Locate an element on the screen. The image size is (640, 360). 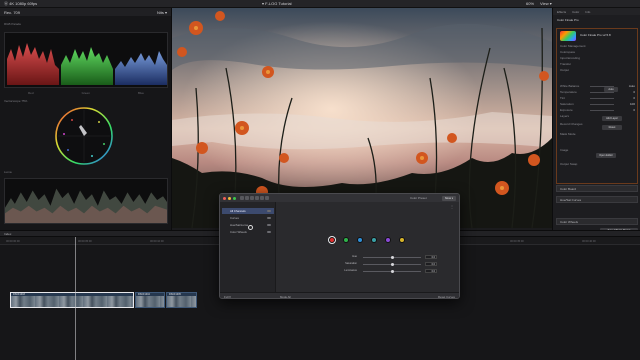
blue-channel-label: Blue is located at coordinates (140, 93).